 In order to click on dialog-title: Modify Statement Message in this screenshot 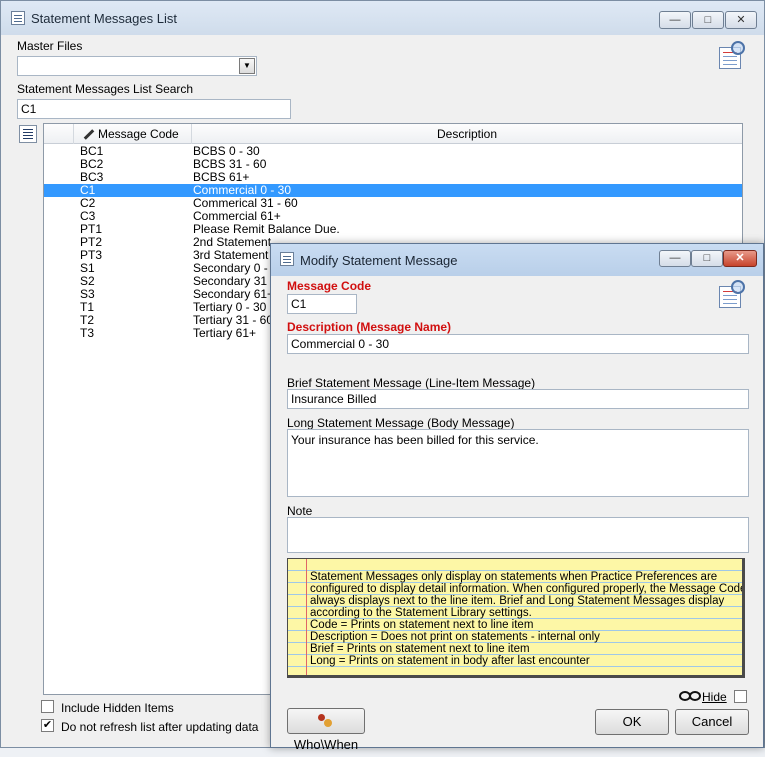, I will do `click(379, 260)`.